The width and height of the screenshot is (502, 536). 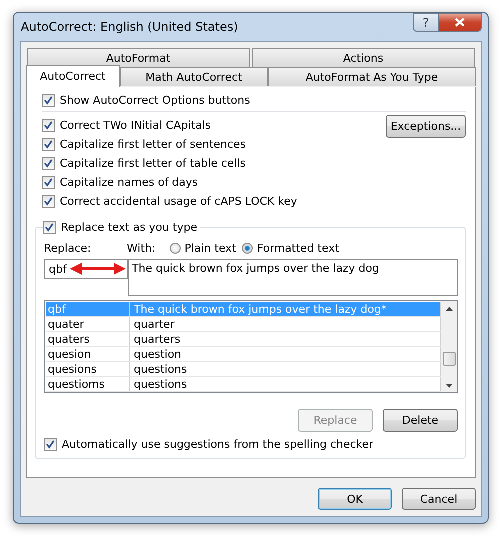 What do you see at coordinates (218, 444) in the screenshot?
I see `checkbox-label: Automatically use suggestions from the spelling checker` at bounding box center [218, 444].